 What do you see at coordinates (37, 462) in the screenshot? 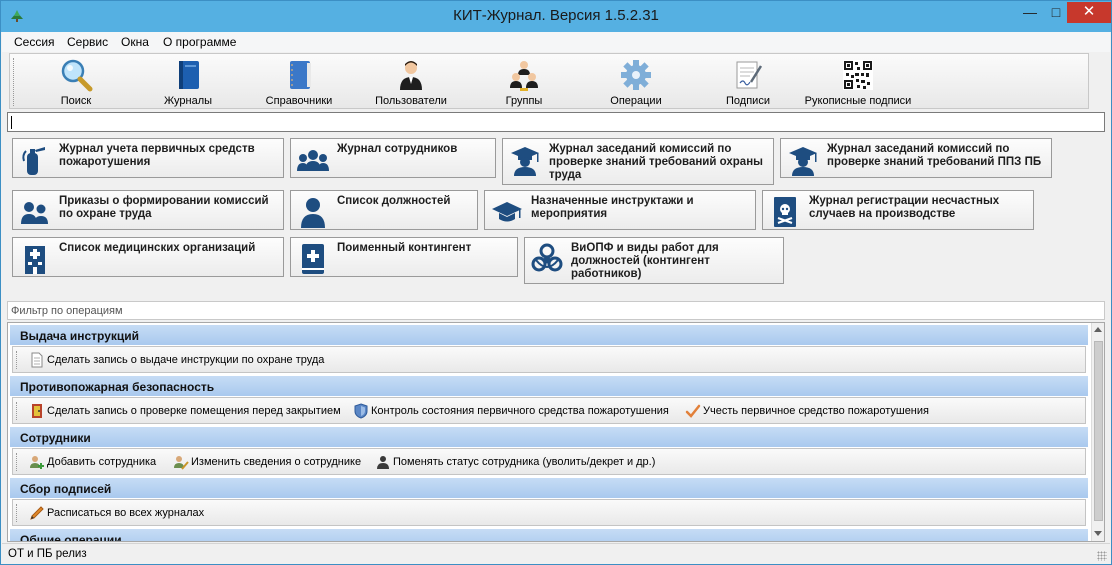
I see `add-user-icon` at bounding box center [37, 462].